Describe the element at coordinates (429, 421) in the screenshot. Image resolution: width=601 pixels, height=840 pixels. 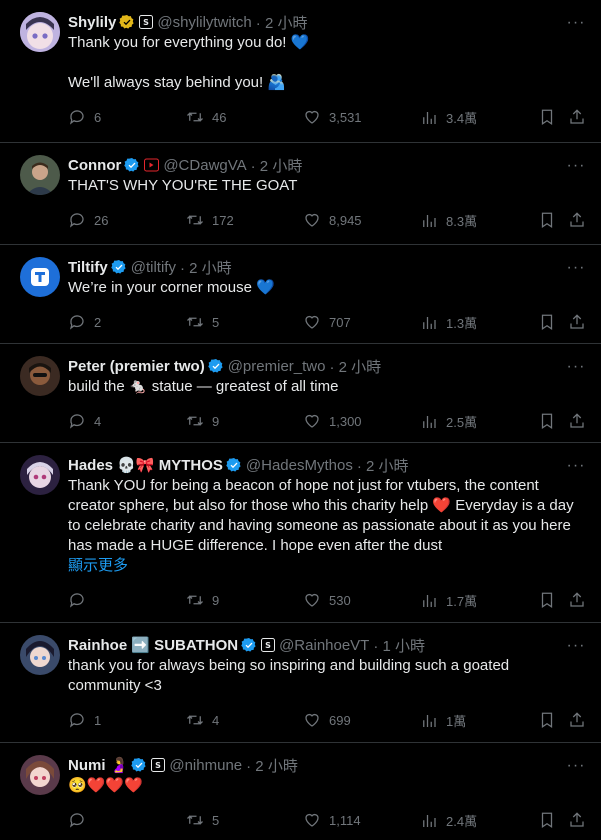
I see `views-icon` at that location.